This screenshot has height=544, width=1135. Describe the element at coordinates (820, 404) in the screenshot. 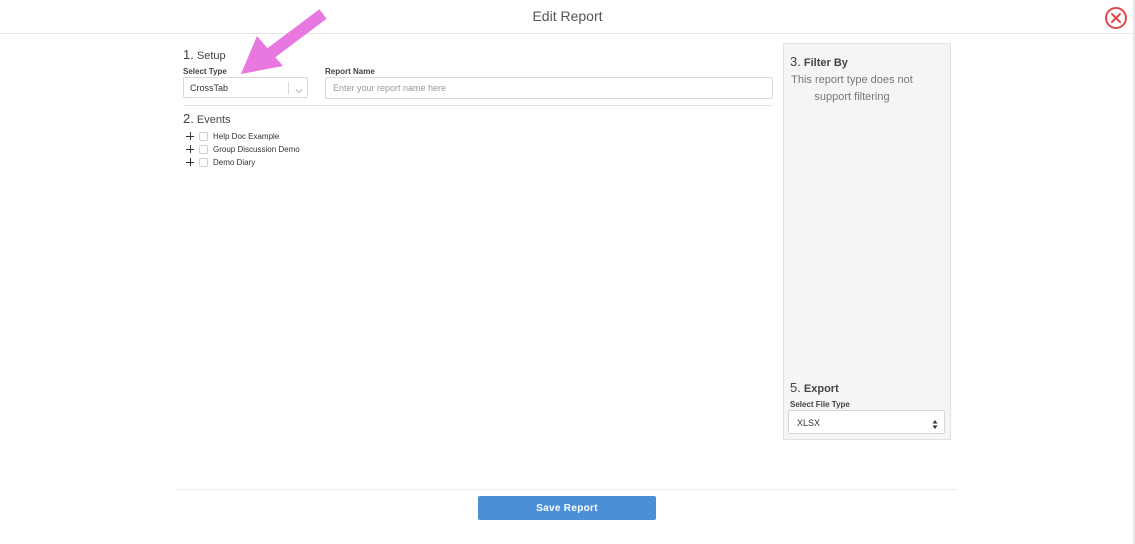

I see `file-type-label: Select File Type` at that location.